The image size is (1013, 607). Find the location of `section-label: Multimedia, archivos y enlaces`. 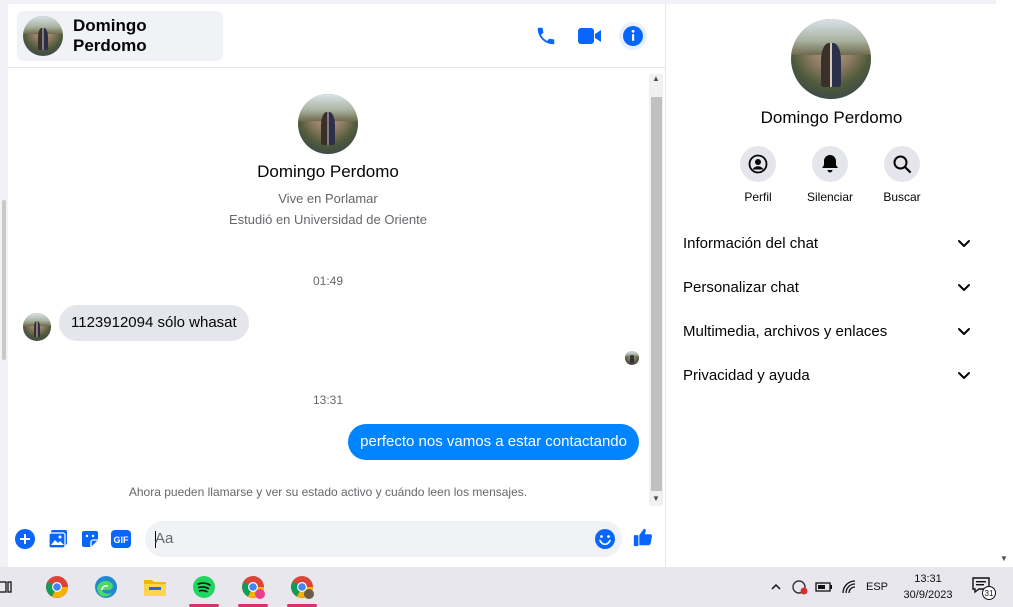

section-label: Multimedia, archivos y enlaces is located at coordinates (785, 331).